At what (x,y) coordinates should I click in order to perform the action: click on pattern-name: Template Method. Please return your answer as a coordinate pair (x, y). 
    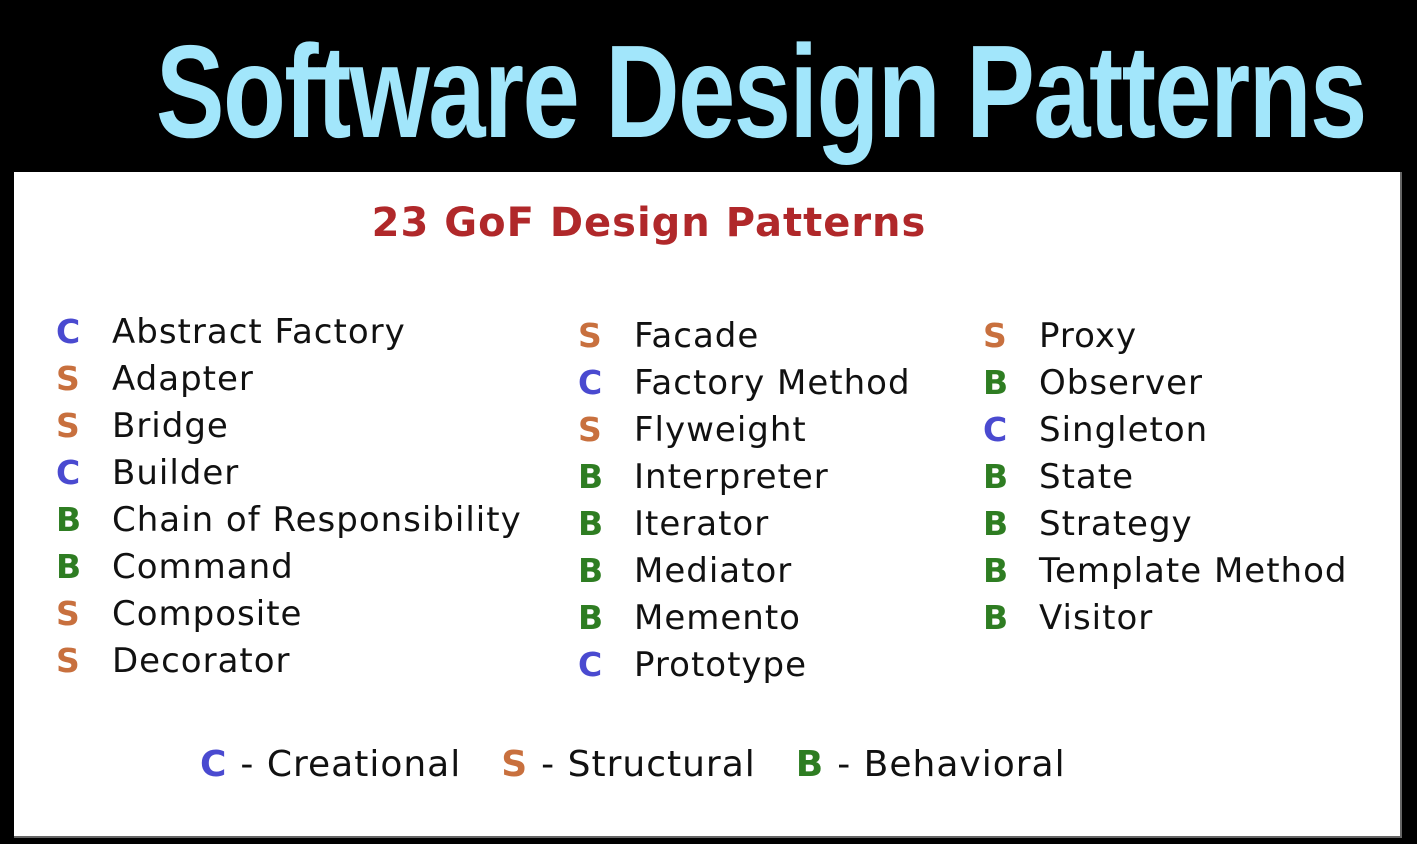
    Looking at the image, I should click on (1193, 570).